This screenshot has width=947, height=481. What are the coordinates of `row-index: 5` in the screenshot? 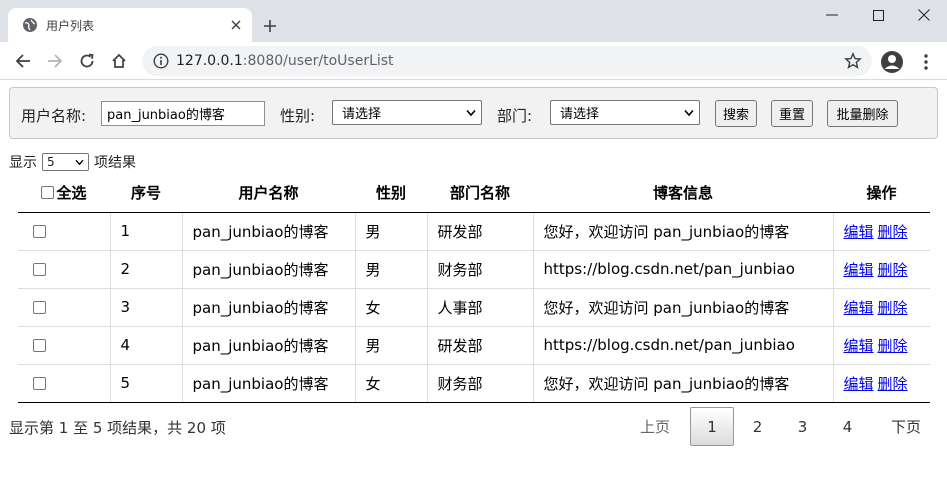 It's located at (146, 383).